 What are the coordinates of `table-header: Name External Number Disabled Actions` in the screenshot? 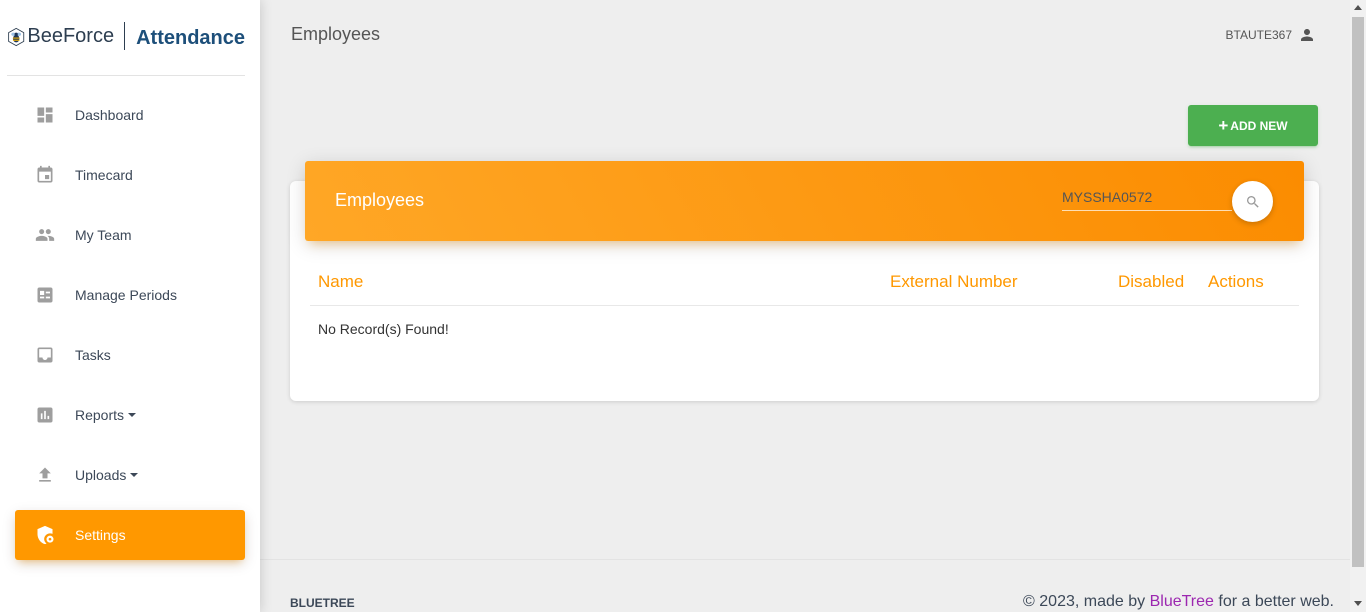 It's located at (804, 284).